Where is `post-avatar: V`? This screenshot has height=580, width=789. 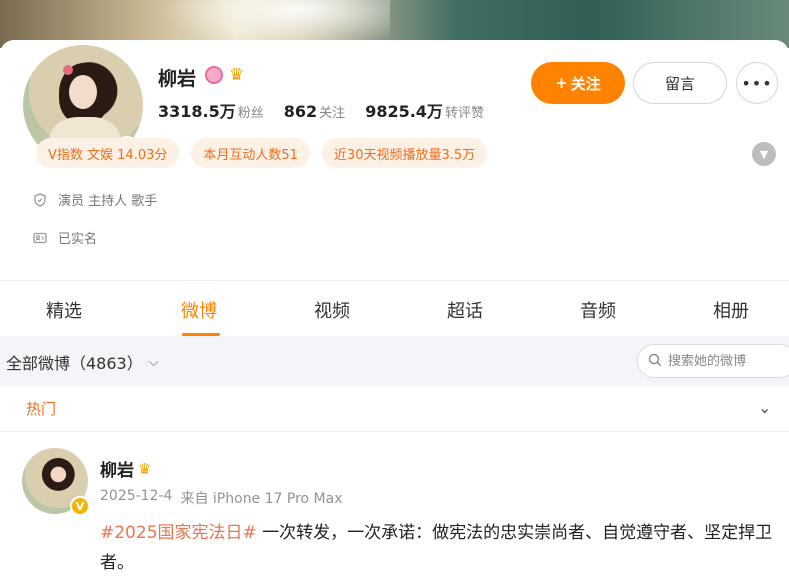
post-avatar: V is located at coordinates (56, 482).